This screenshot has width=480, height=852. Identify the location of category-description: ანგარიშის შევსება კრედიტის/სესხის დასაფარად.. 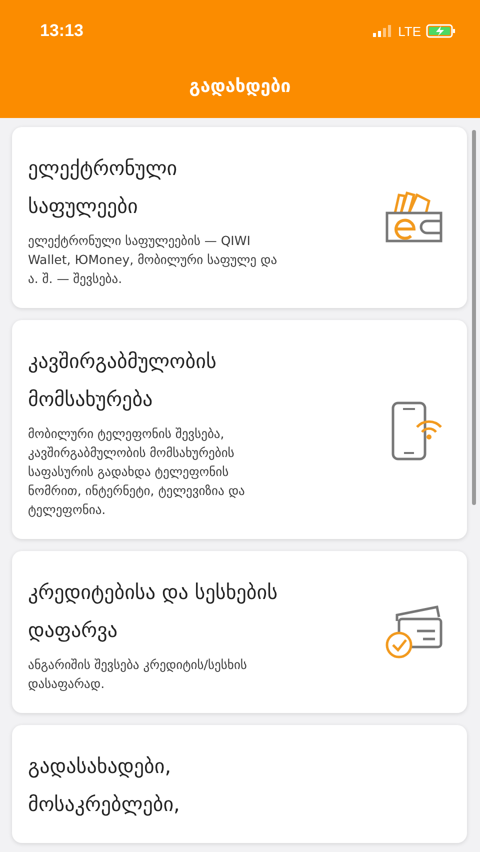
(138, 674).